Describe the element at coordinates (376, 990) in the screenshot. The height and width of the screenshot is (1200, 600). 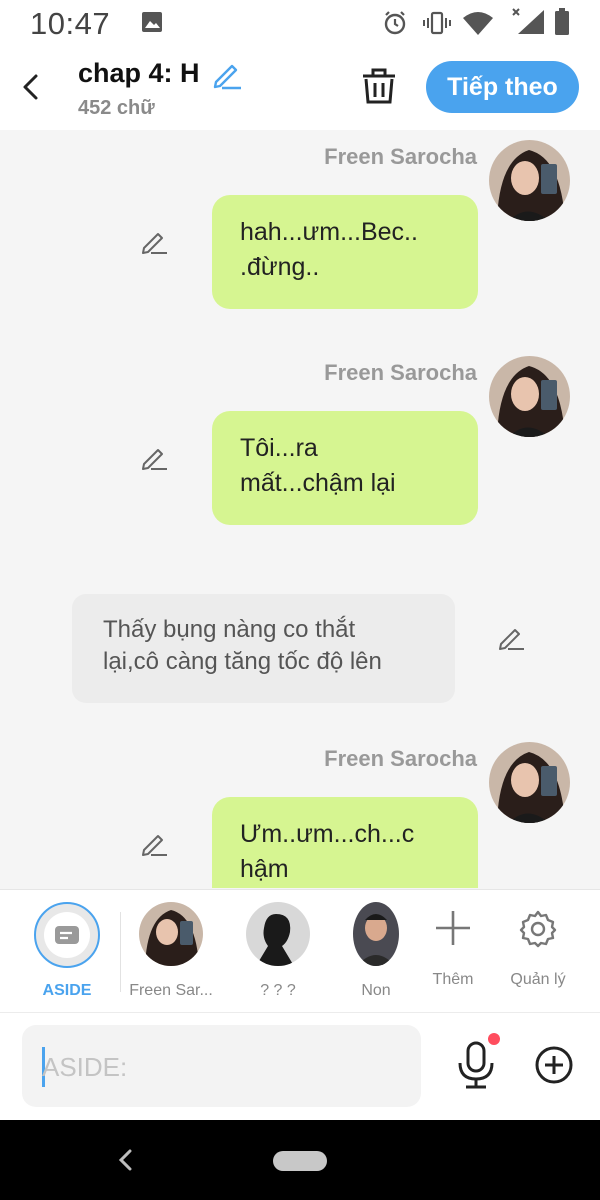
I see `character-label: Non` at that location.